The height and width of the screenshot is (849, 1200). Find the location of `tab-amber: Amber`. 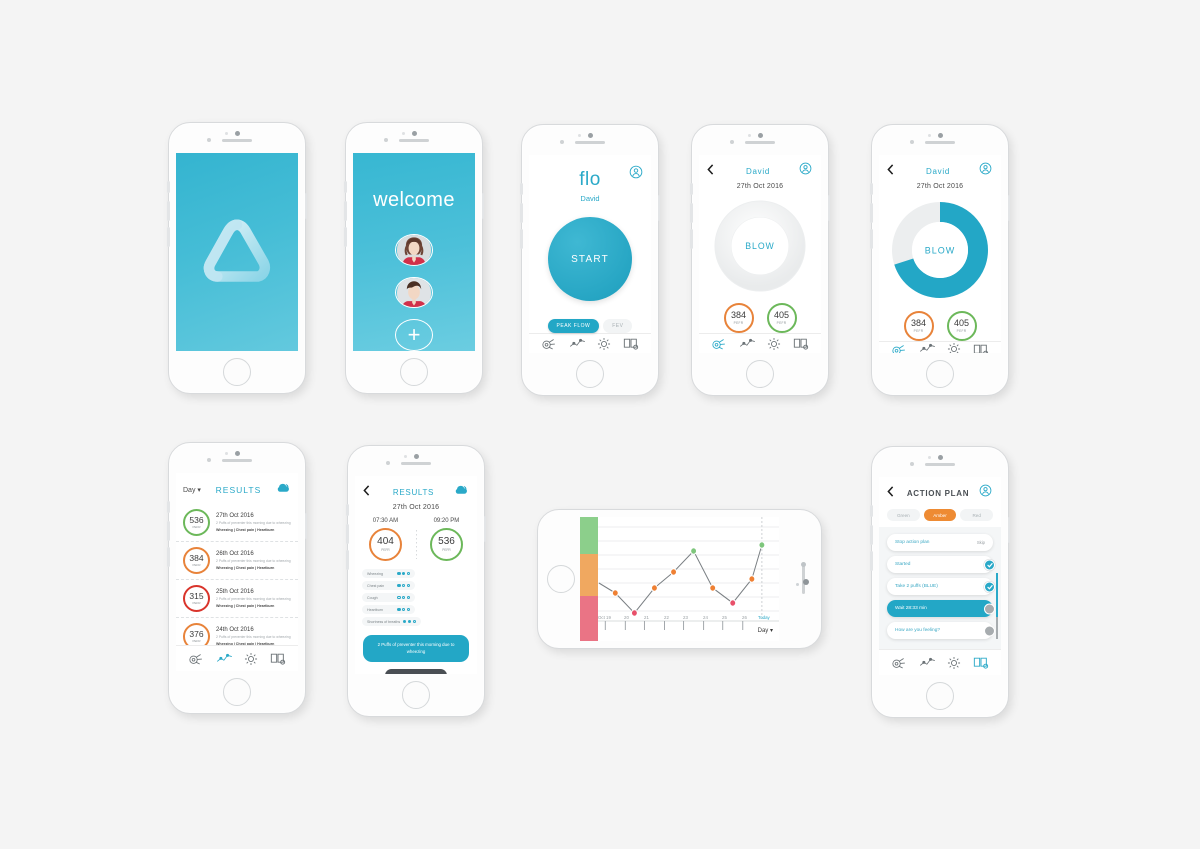

tab-amber: Amber is located at coordinates (940, 515).